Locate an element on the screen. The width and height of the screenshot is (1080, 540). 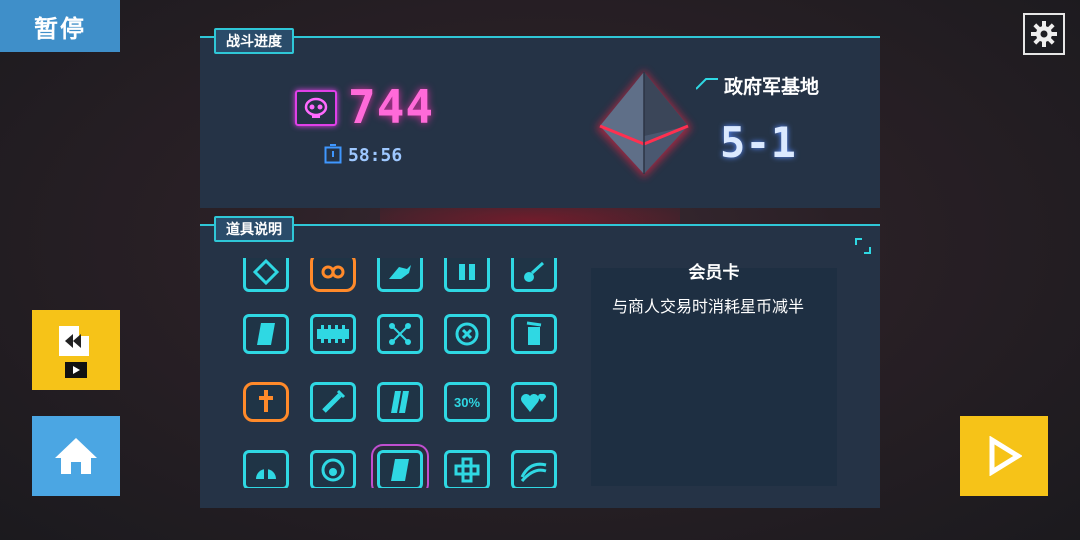
network-icon is located at coordinates (400, 334).